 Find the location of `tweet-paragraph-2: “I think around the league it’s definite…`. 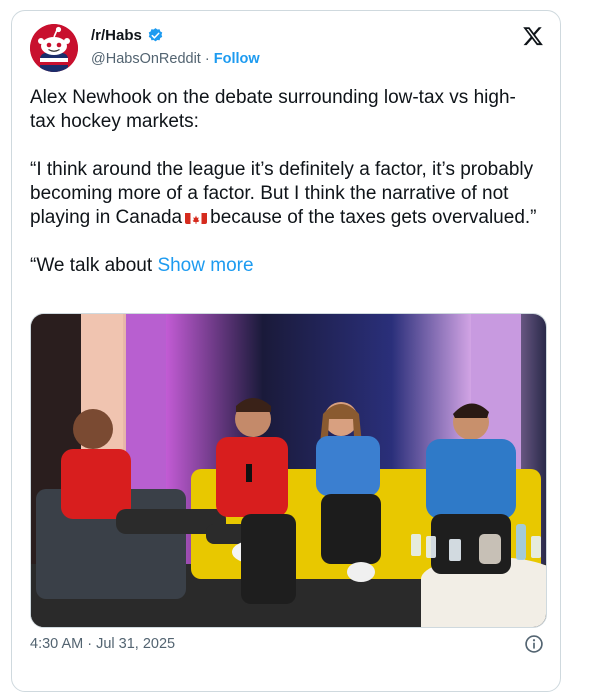

tweet-paragraph-2: “I think around the league it’s definite… is located at coordinates (285, 194).